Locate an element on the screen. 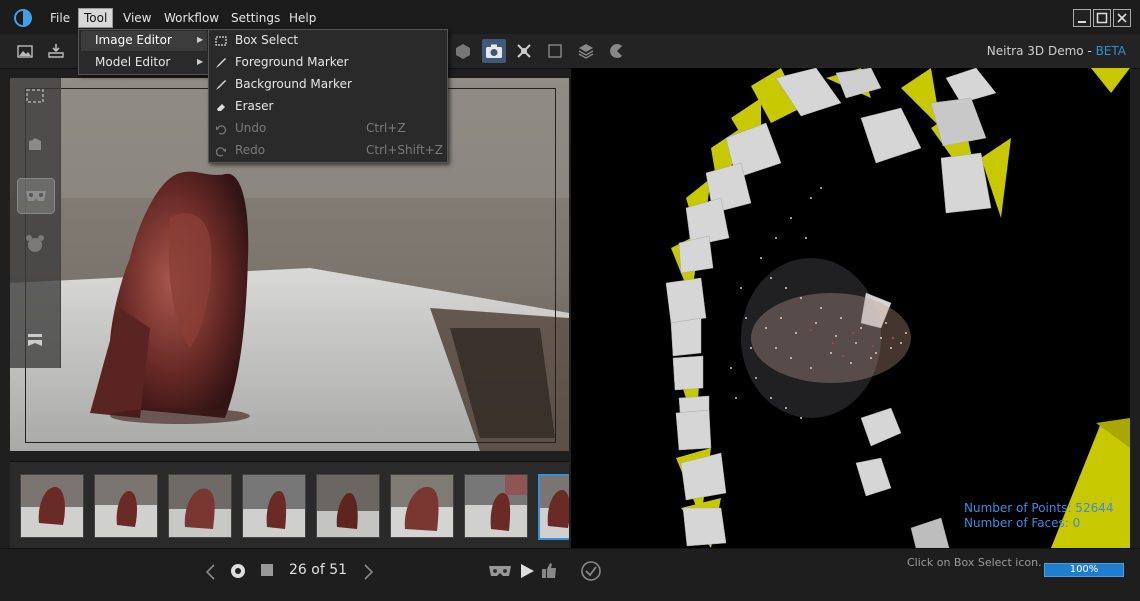 This screenshot has height=601, width=1140. progress-label: 100% is located at coordinates (1084, 569).